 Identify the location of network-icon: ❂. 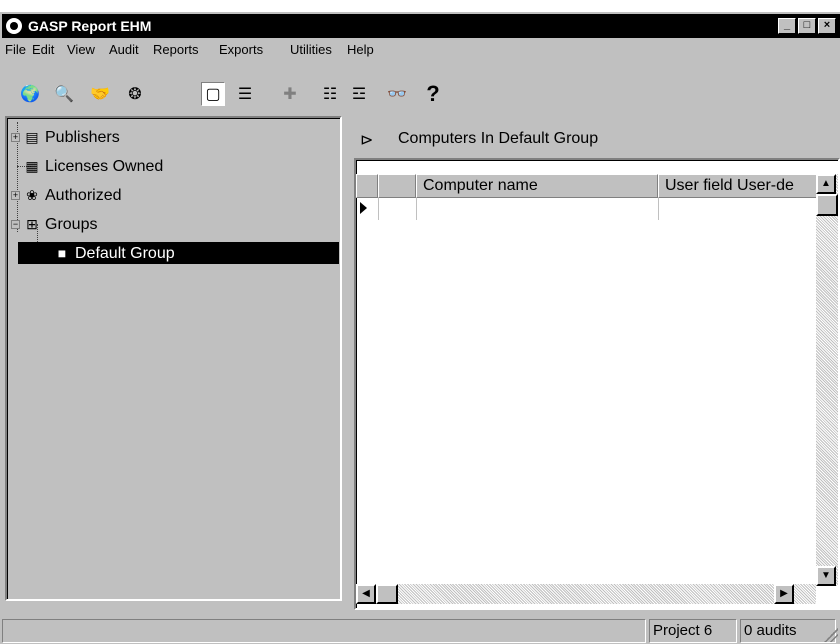
(135, 94).